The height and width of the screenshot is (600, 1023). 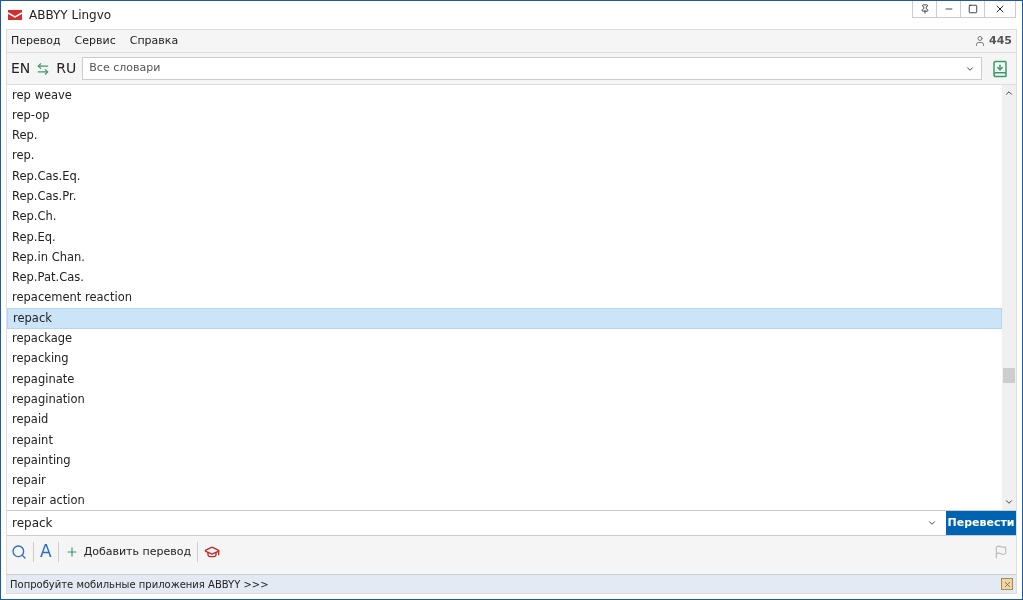 I want to click on dictionary-dropdown: Все словари, so click(x=532, y=68).